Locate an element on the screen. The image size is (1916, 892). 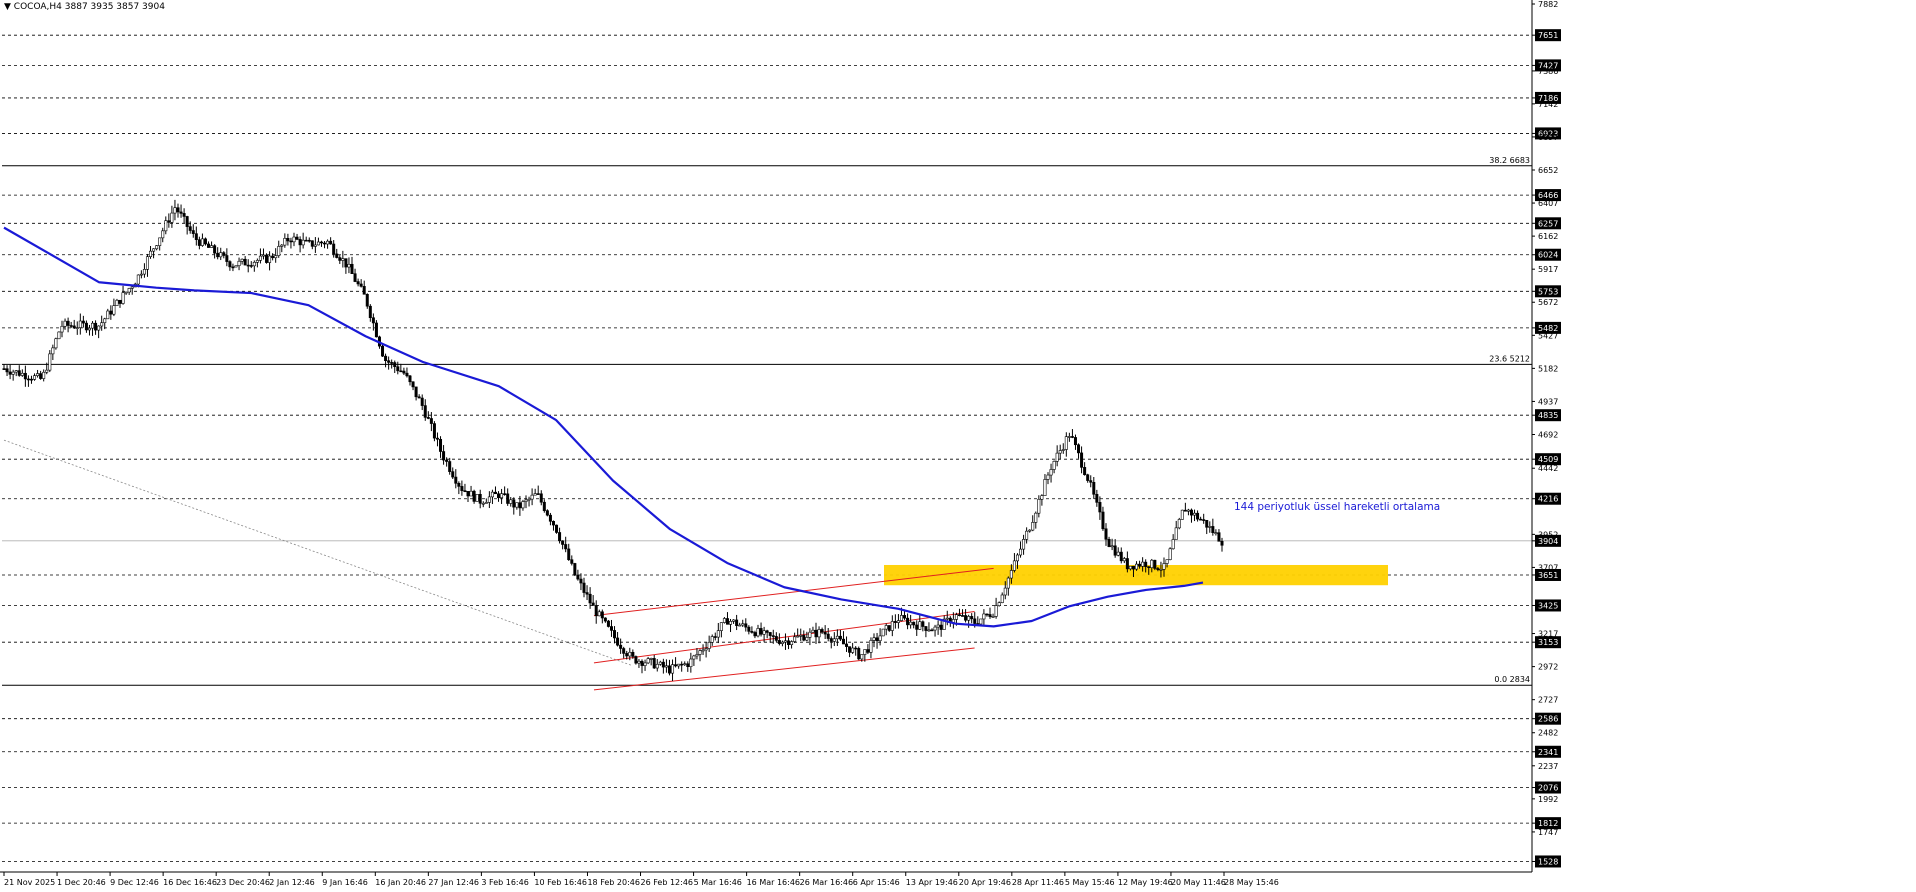
time-tick-label: 20 Apr 19:46 is located at coordinates (985, 882).